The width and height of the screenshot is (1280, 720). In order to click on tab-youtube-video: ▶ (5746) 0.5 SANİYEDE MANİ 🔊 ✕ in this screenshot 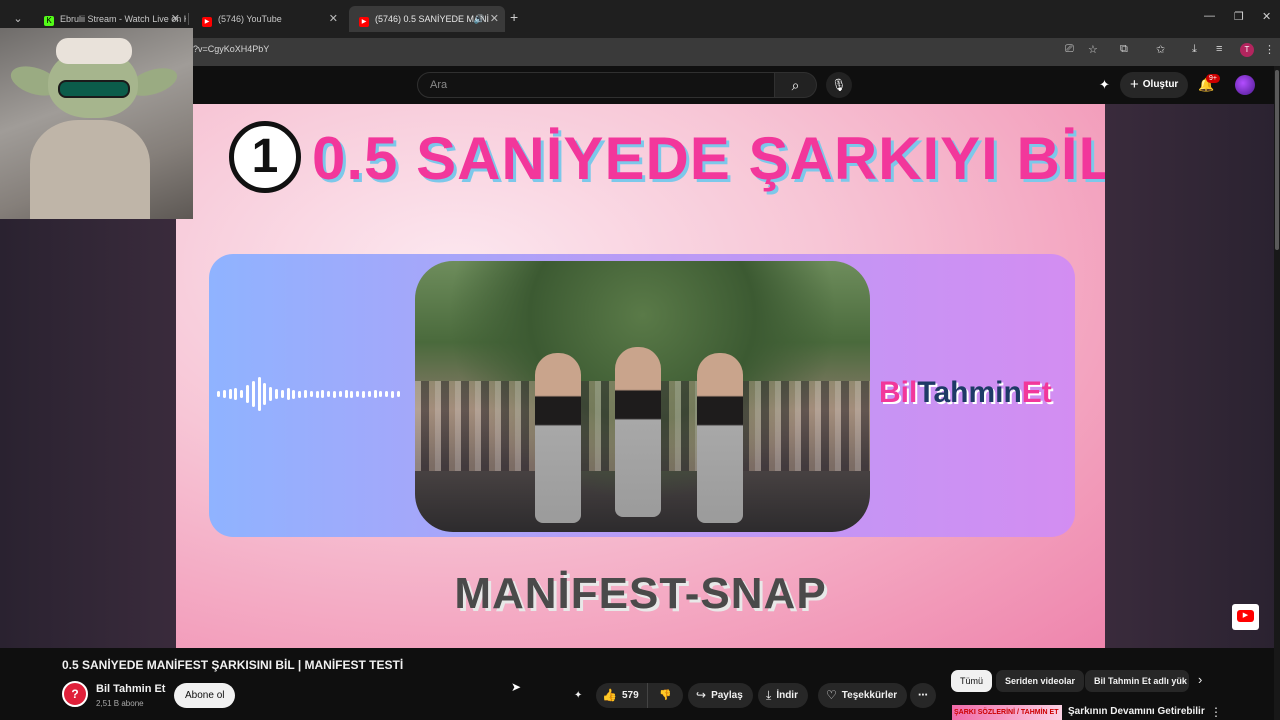, I will do `click(427, 19)`.